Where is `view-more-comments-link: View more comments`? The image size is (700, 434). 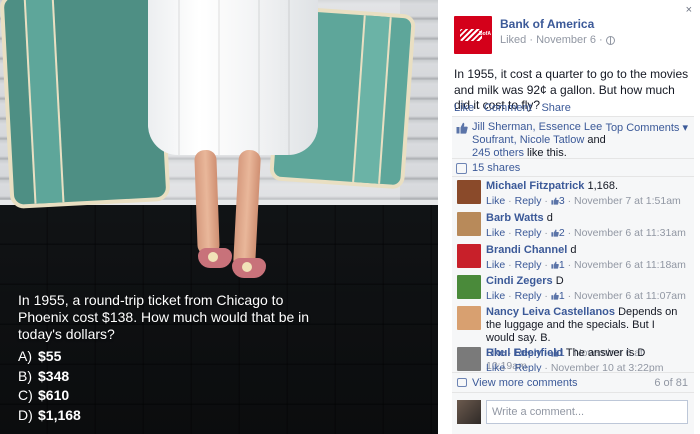
view-more-comments-link: View more comments is located at coordinates (525, 383).